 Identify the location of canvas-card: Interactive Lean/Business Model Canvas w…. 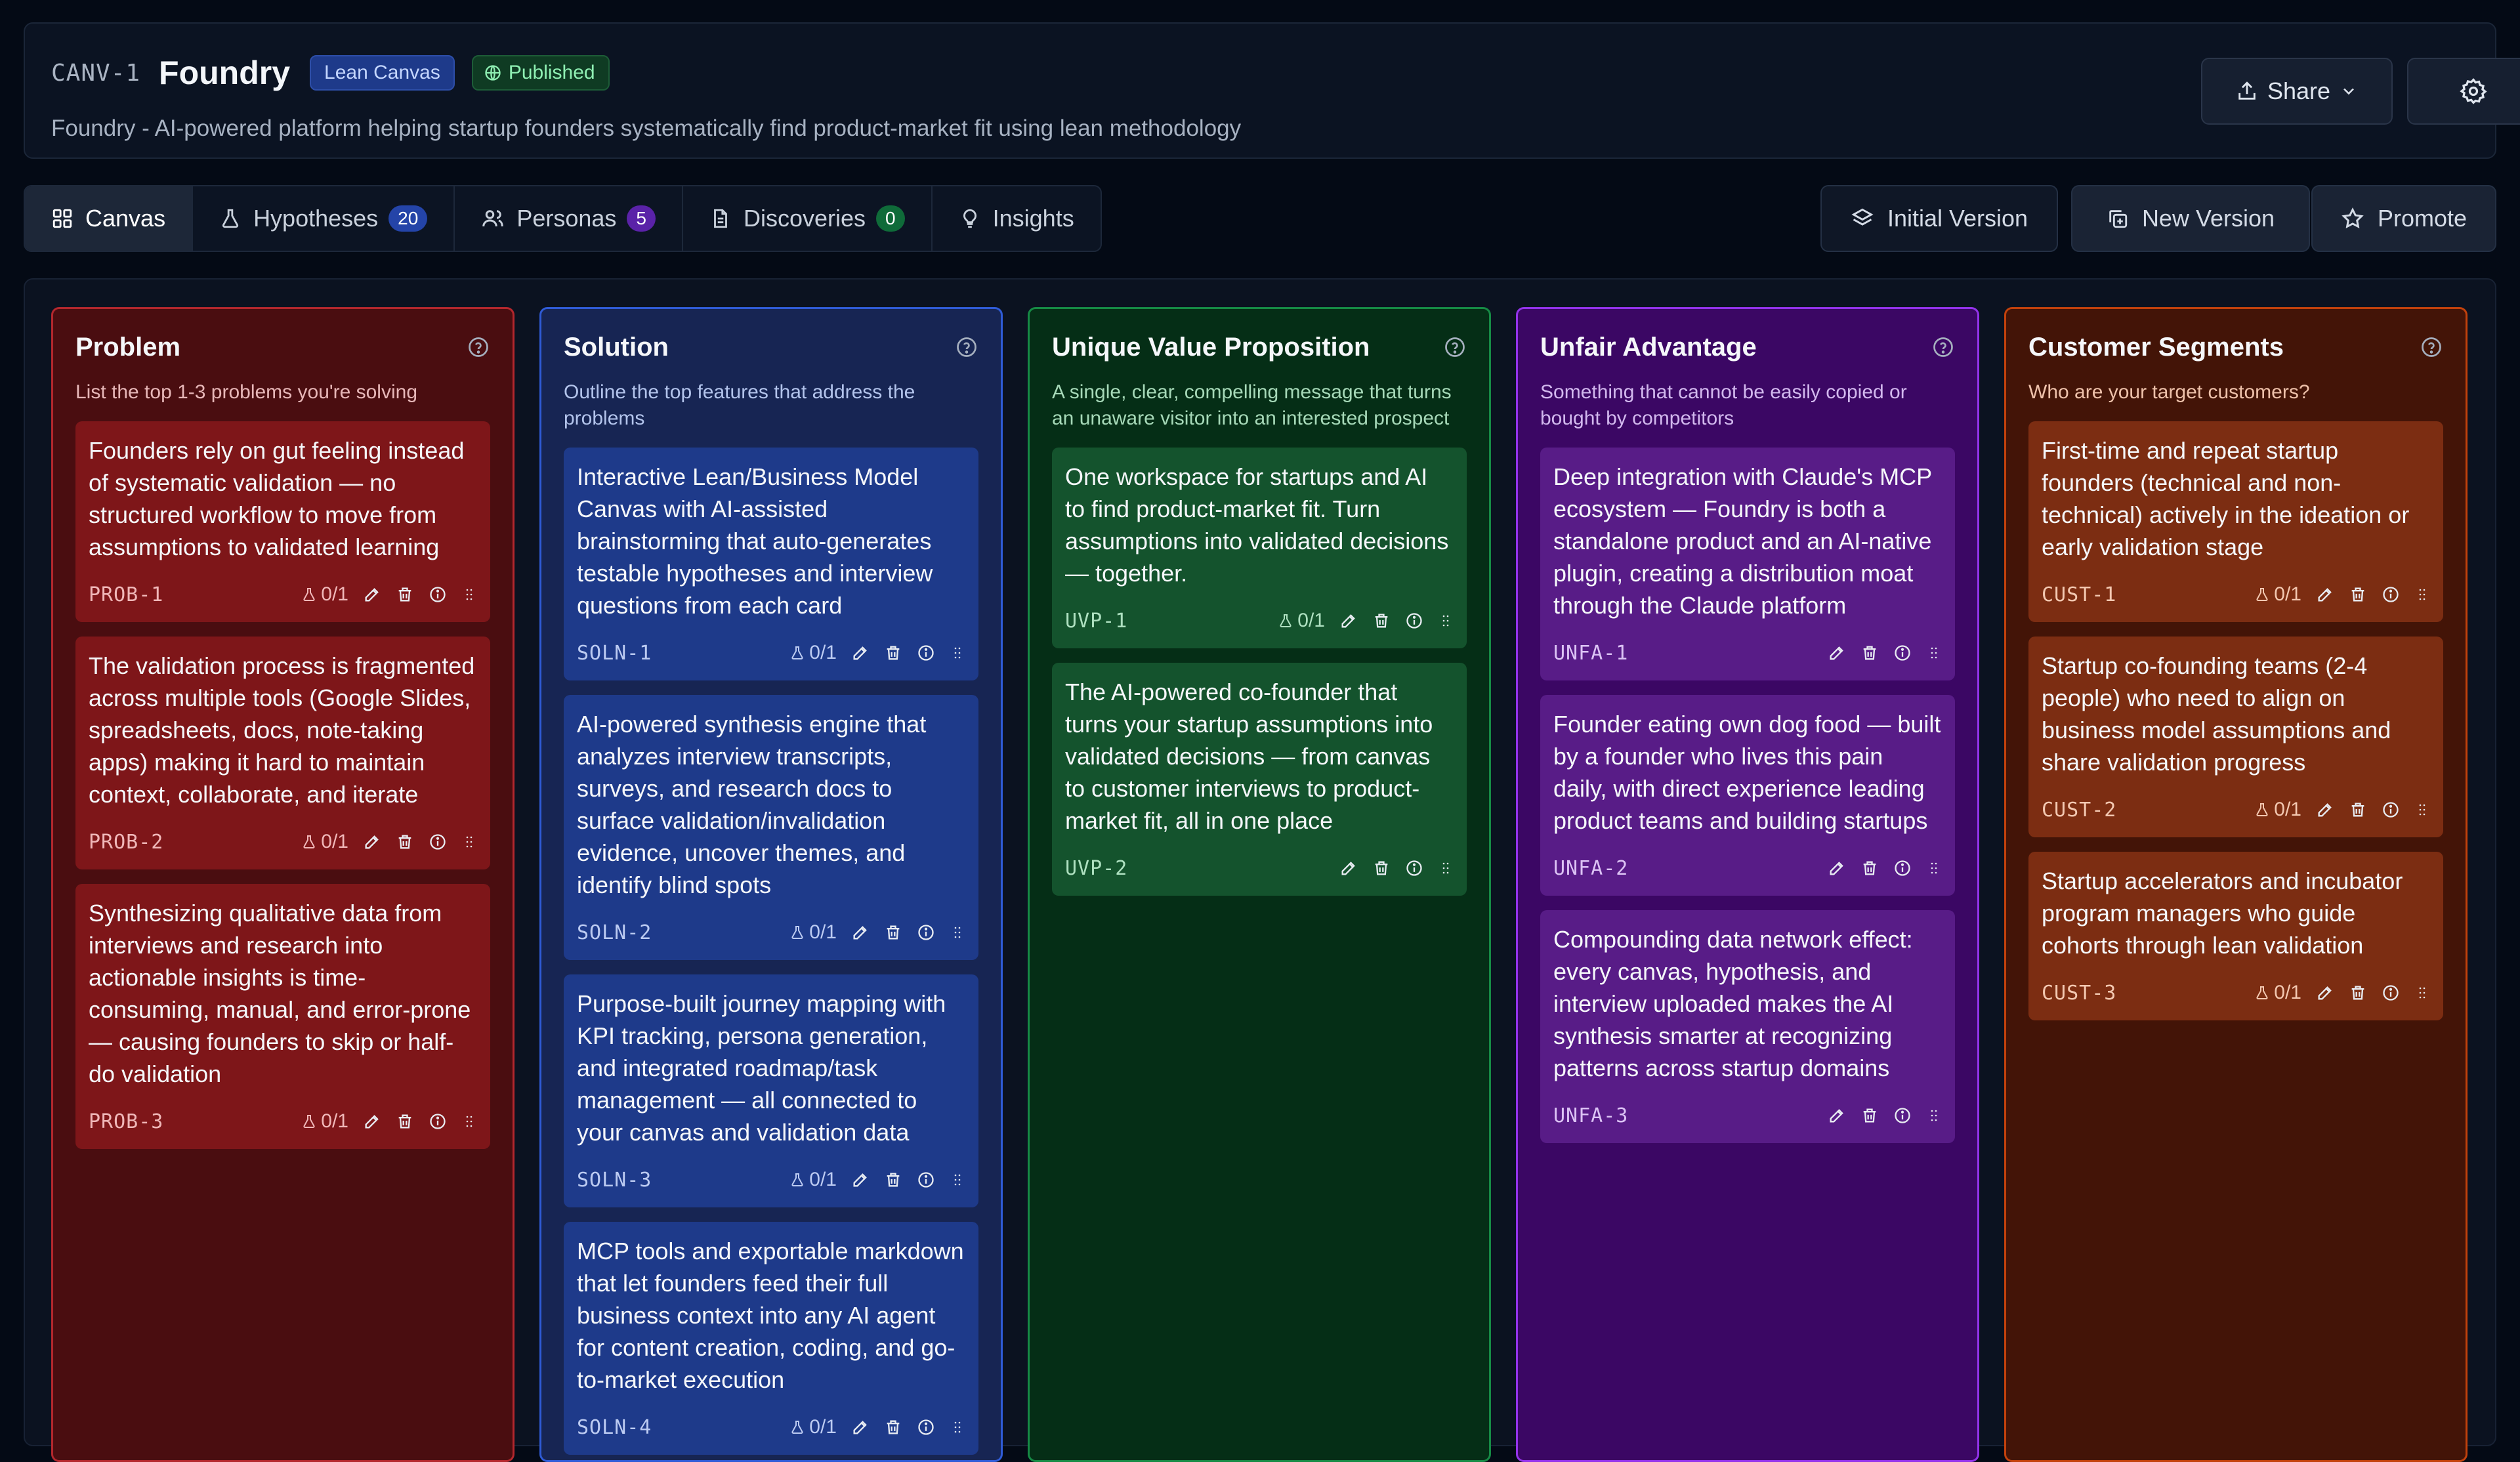
(771, 564).